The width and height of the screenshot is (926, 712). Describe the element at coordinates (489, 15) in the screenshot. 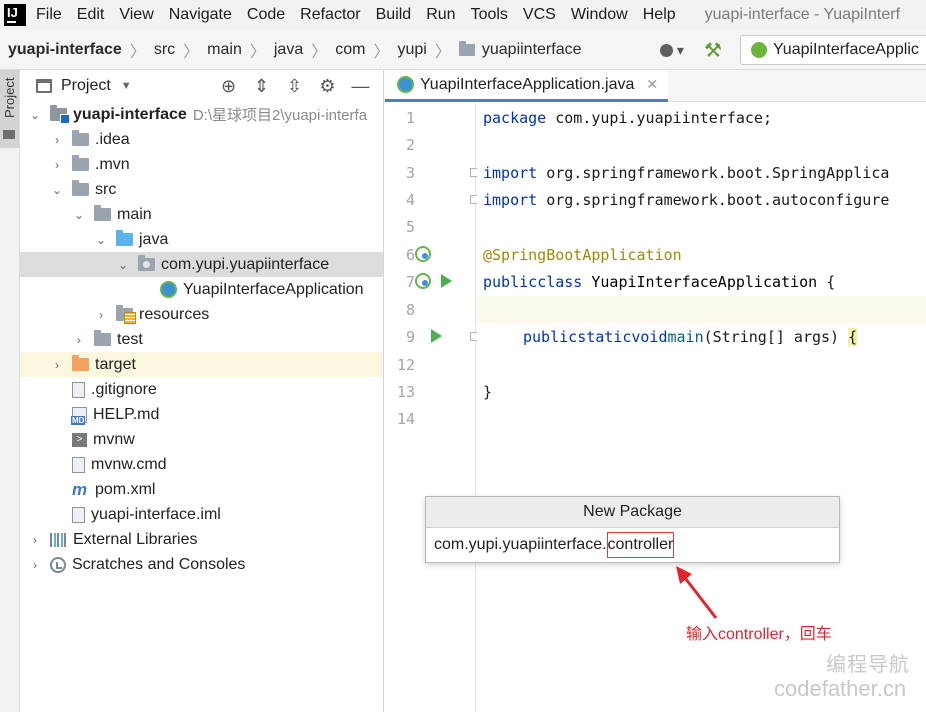

I see `menu-tools: Tools` at that location.